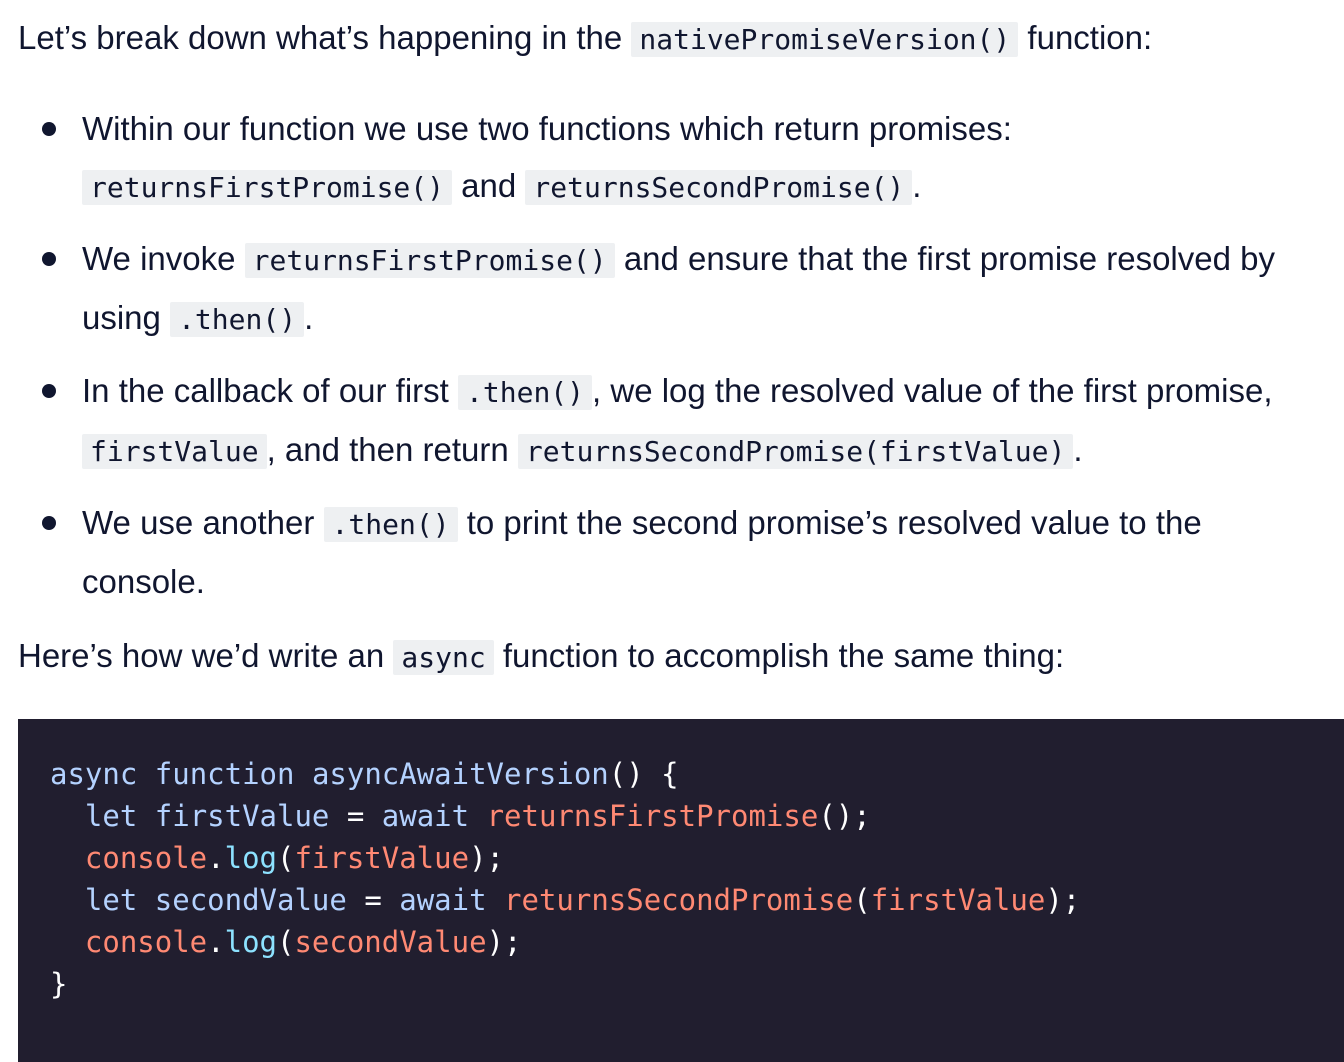 The image size is (1344, 1062). I want to click on list-item-text: We use another, so click(203, 522).